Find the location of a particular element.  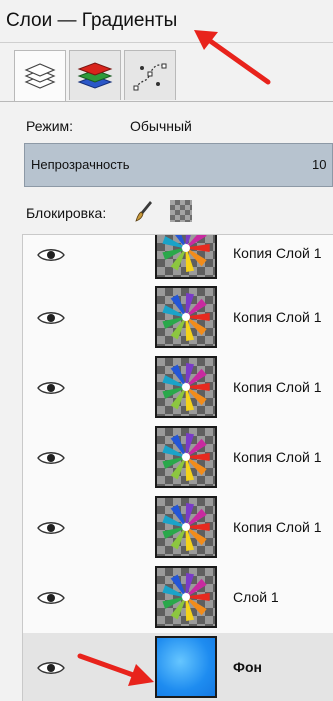

layer-row-selected: Фон is located at coordinates (178, 667).